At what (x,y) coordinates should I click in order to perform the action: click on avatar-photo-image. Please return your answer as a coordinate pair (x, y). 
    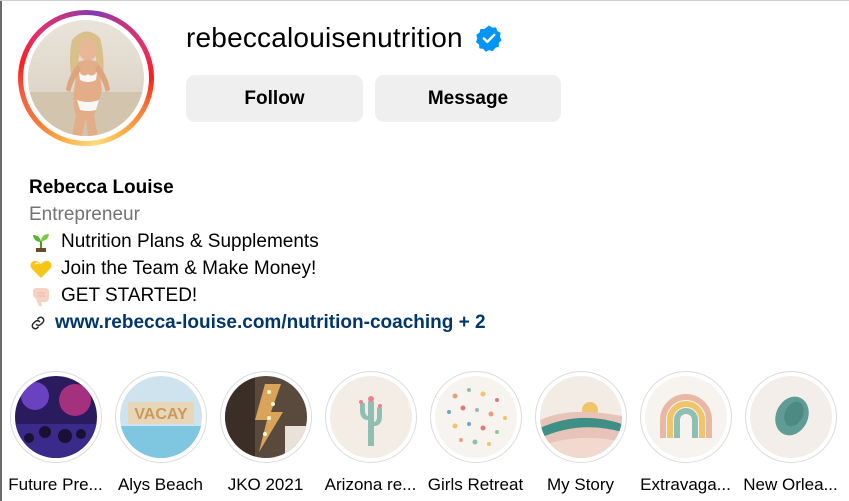
    Looking at the image, I should click on (86, 78).